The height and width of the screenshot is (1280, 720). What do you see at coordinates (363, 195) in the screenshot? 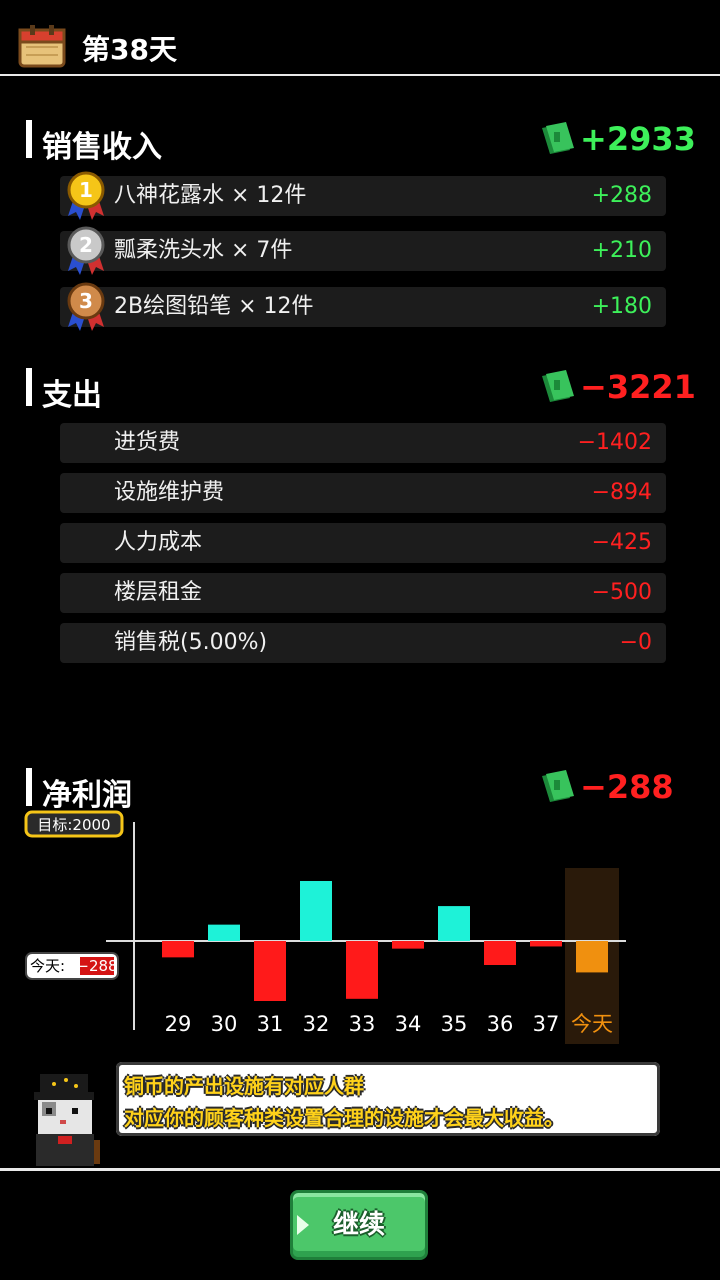
I see `sales-row: 1 八神花露水 × 12件 +288` at bounding box center [363, 195].